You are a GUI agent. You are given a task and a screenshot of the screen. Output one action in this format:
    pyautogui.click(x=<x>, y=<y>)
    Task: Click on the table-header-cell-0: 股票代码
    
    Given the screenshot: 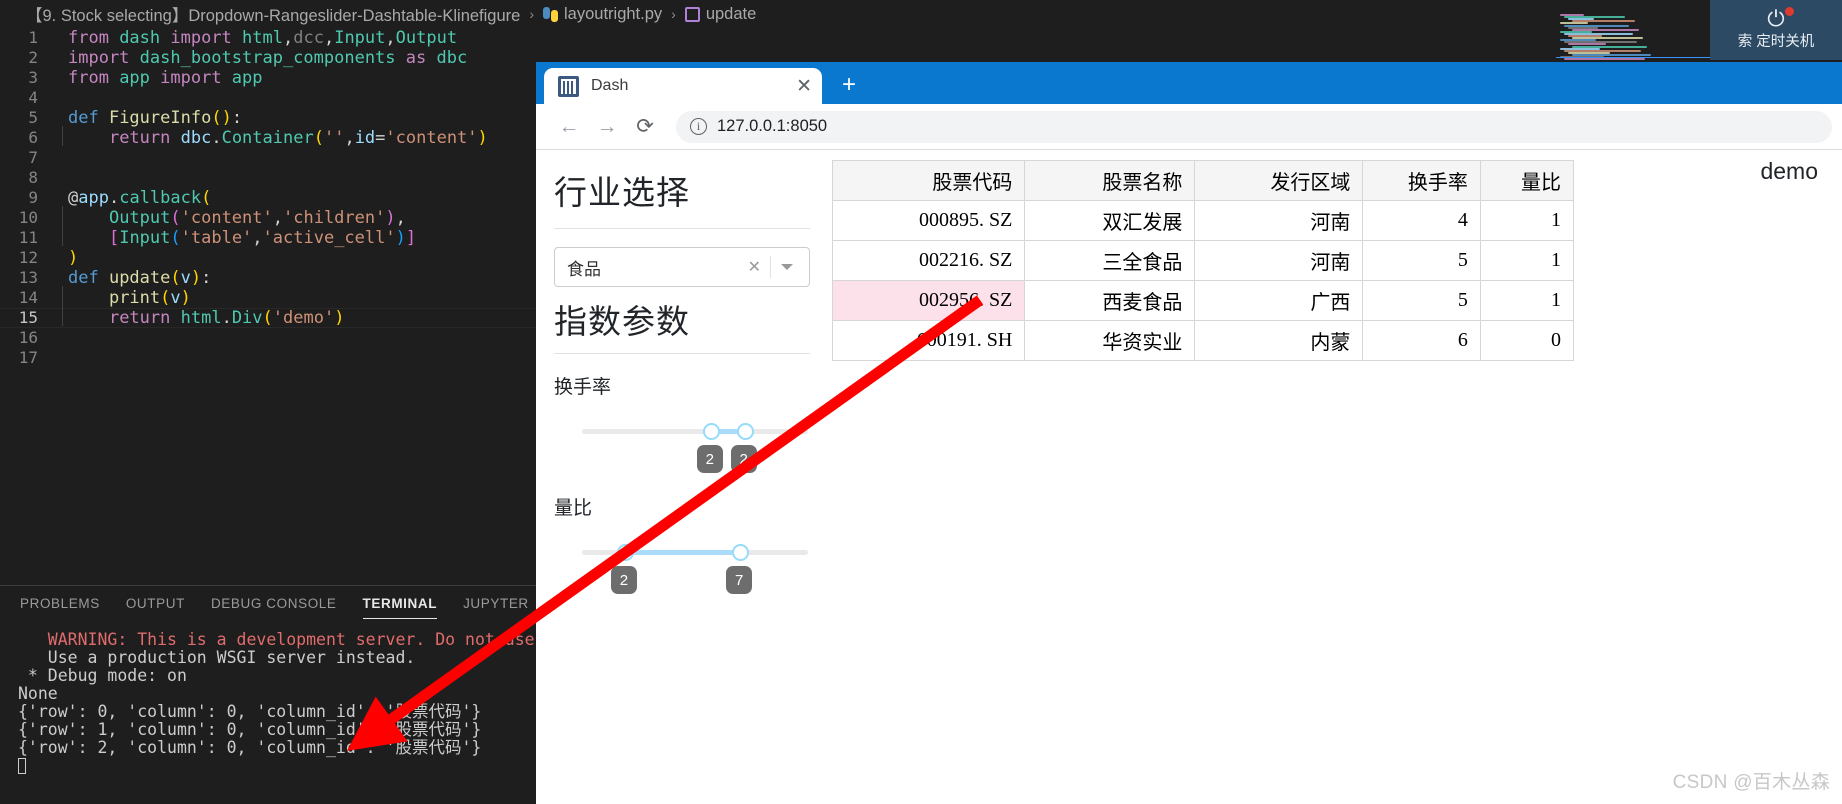 What is the action you would take?
    pyautogui.click(x=928, y=180)
    